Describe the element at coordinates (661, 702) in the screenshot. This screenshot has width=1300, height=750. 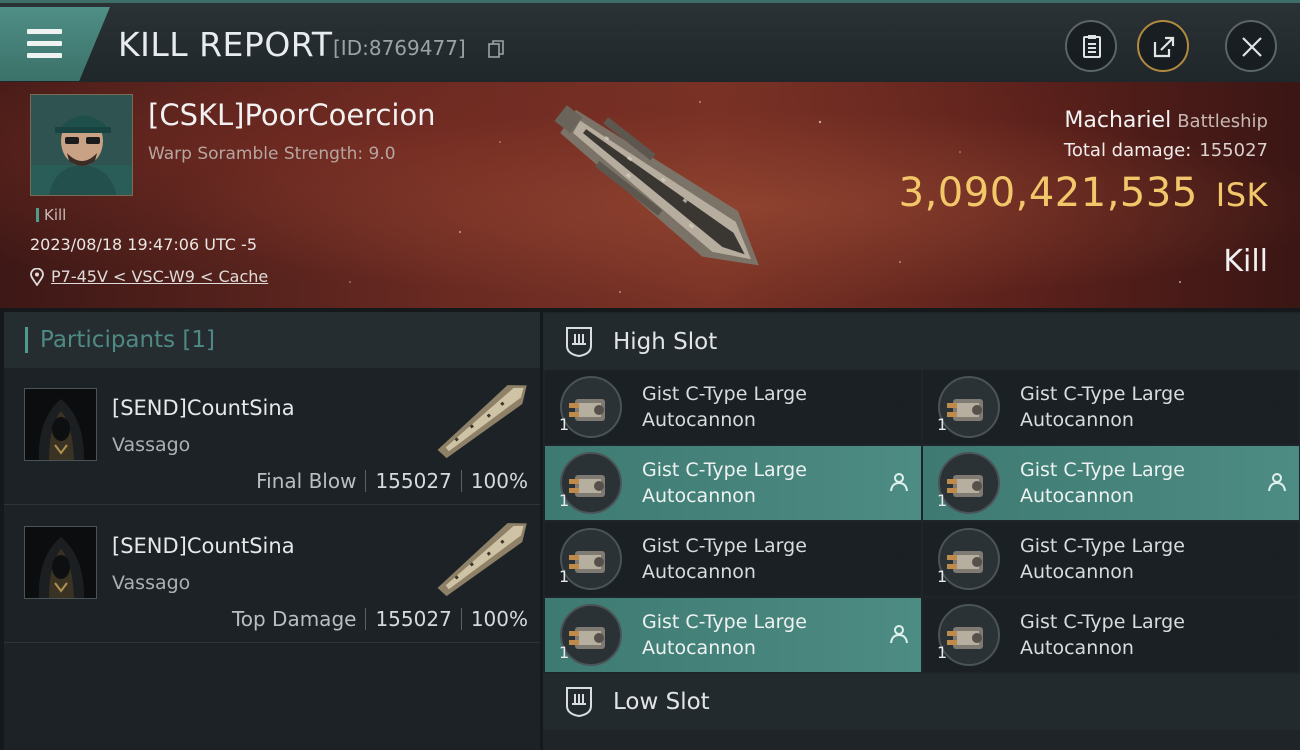
I see `low-slot-label: Low Slot` at that location.